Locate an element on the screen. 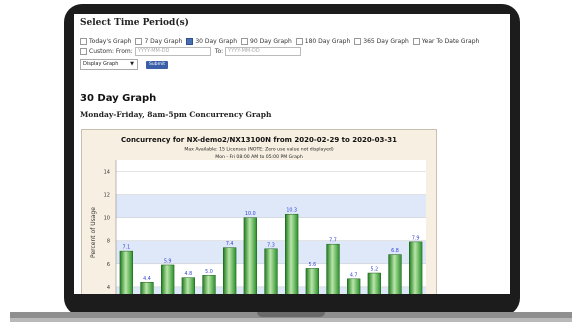 The width and height of the screenshot is (582, 322). section-title: Select Time Period(s) is located at coordinates (134, 23).